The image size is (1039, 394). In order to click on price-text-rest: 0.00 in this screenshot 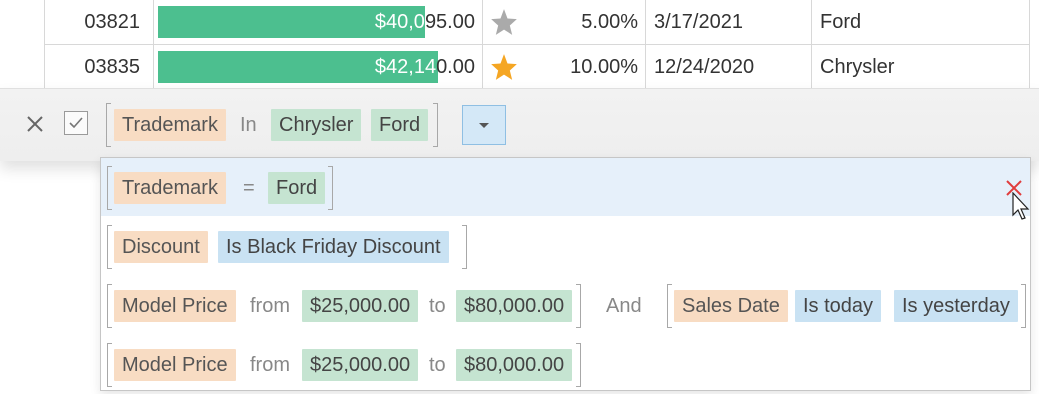, I will do `click(455, 67)`.